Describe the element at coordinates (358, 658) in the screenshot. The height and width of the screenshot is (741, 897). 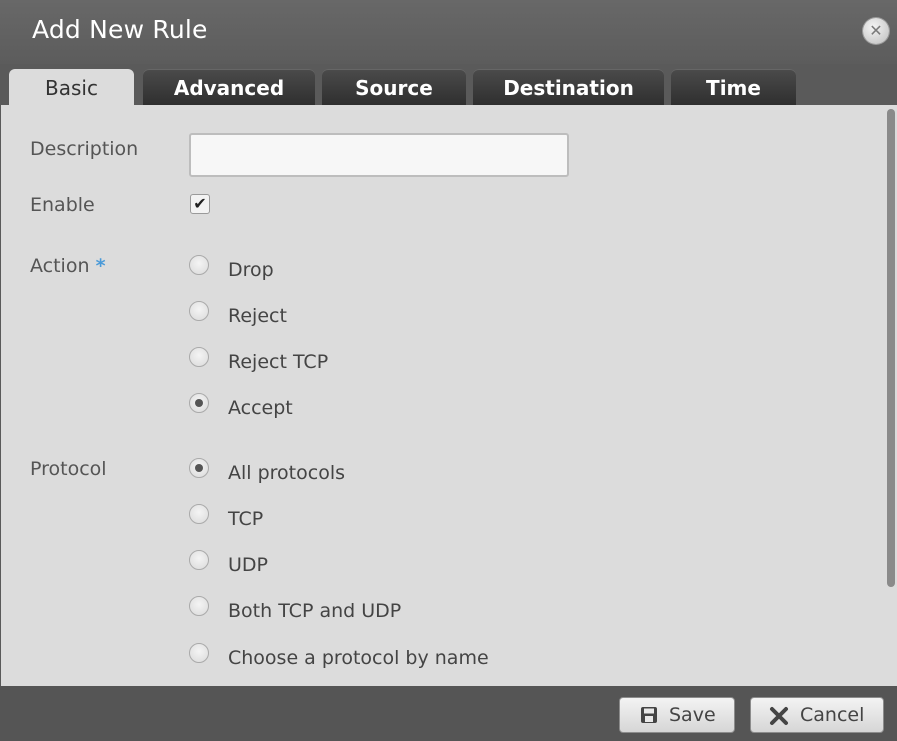
I see `protocol-by-name-label: Choose a protocol by name` at that location.